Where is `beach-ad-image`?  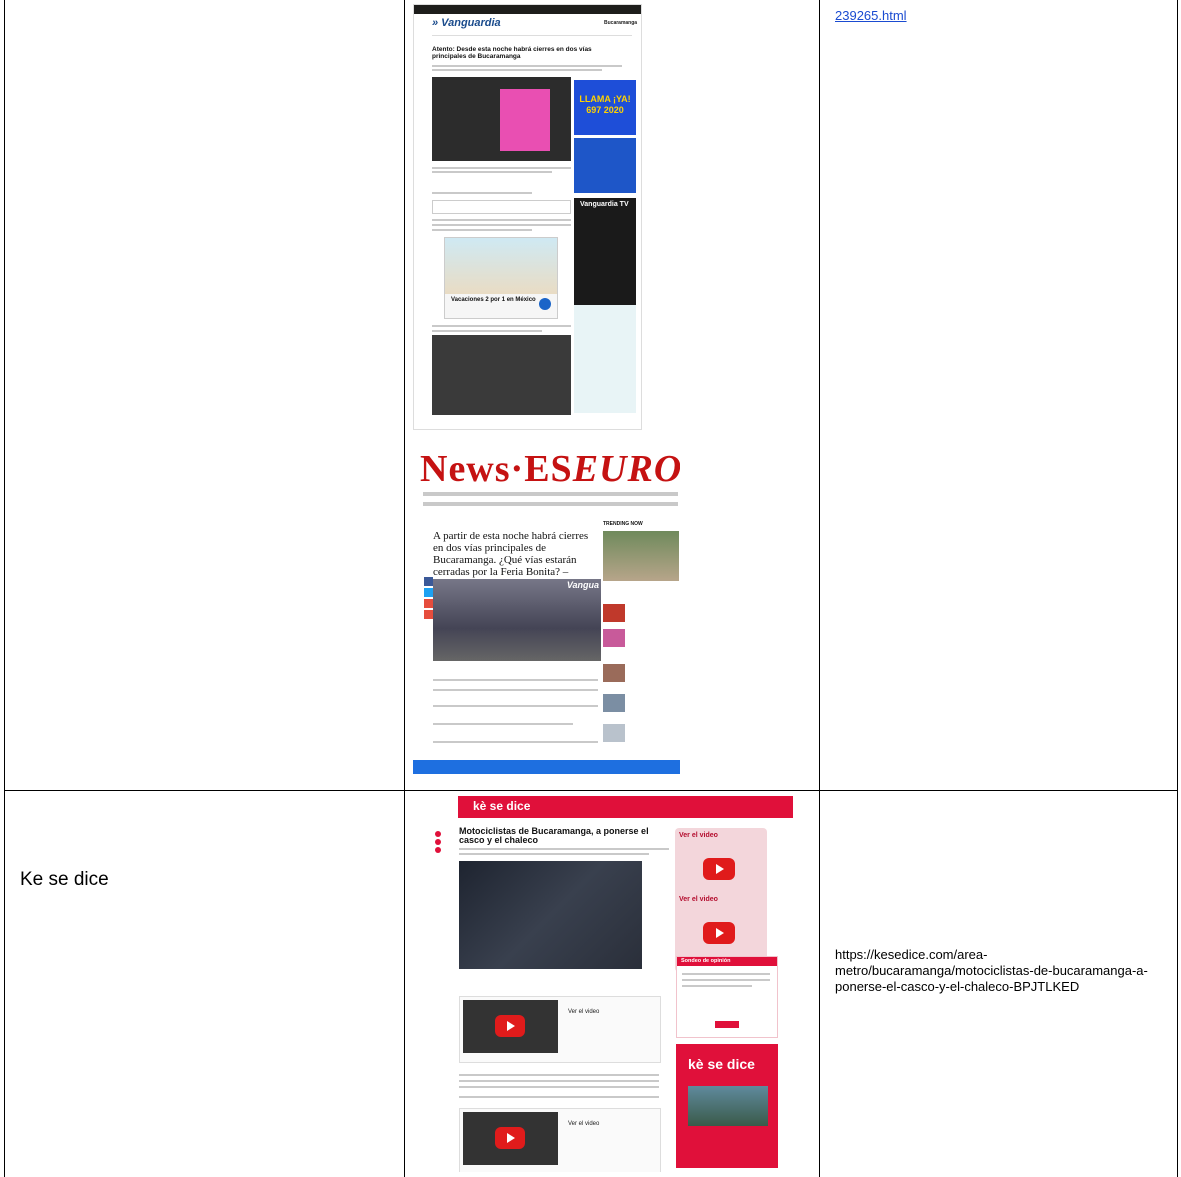 beach-ad-image is located at coordinates (501, 266).